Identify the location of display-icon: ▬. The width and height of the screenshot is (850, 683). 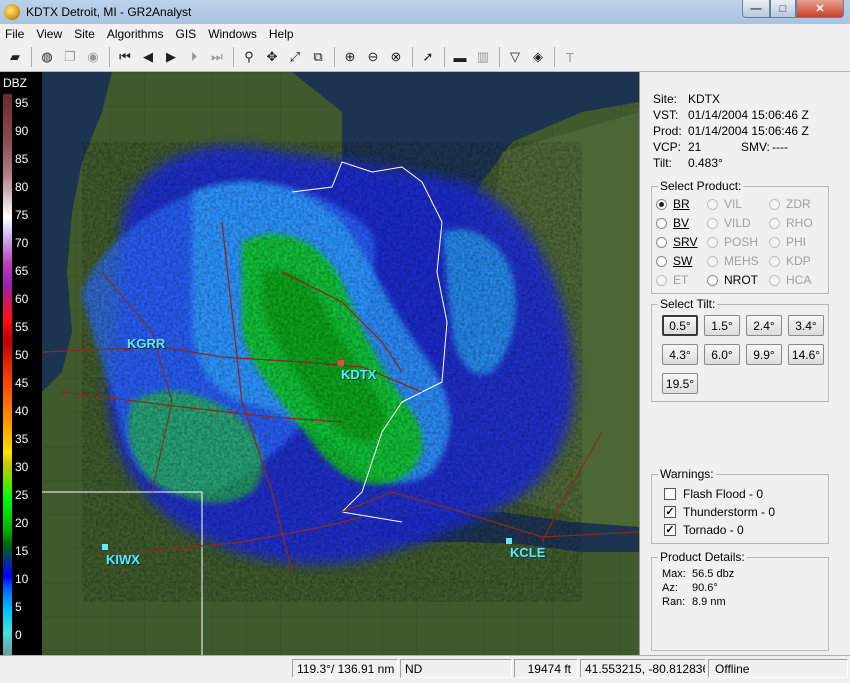
(460, 57).